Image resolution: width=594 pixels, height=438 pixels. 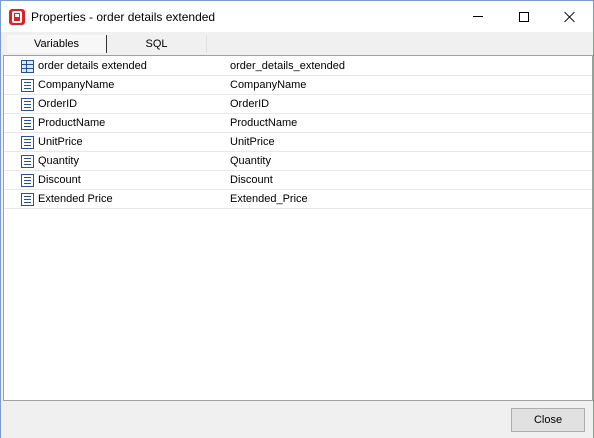 I want to click on close-button: Close, so click(x=548, y=420).